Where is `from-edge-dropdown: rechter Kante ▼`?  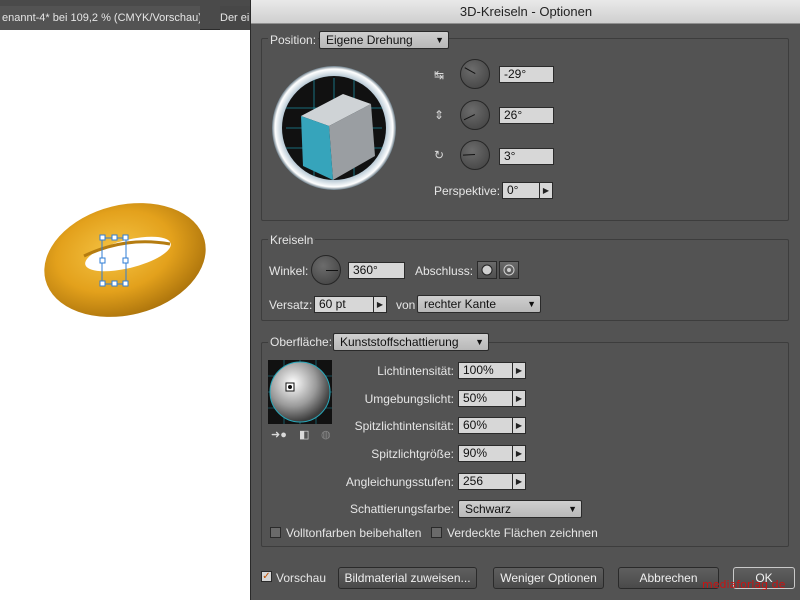
from-edge-dropdown: rechter Kante ▼ is located at coordinates (479, 304).